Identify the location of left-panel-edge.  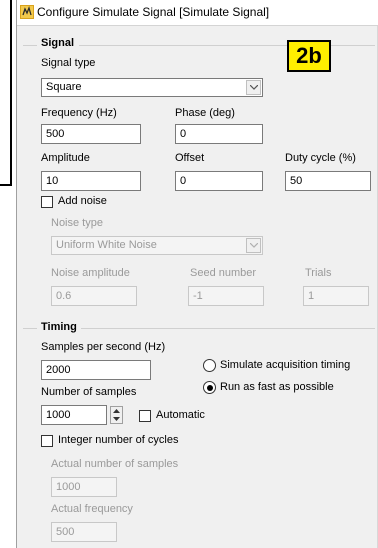
(6, 93).